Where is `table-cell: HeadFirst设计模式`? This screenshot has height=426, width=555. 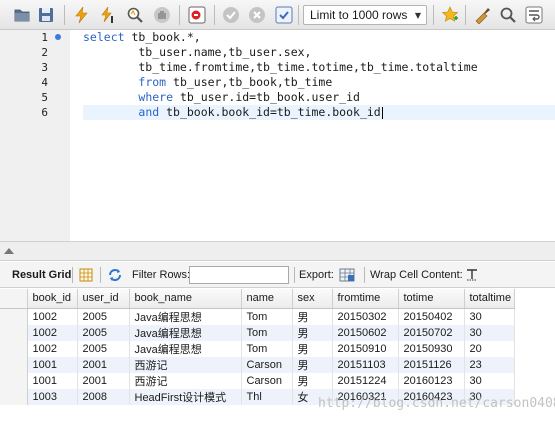 table-cell: HeadFirst设计模式 is located at coordinates (185, 396).